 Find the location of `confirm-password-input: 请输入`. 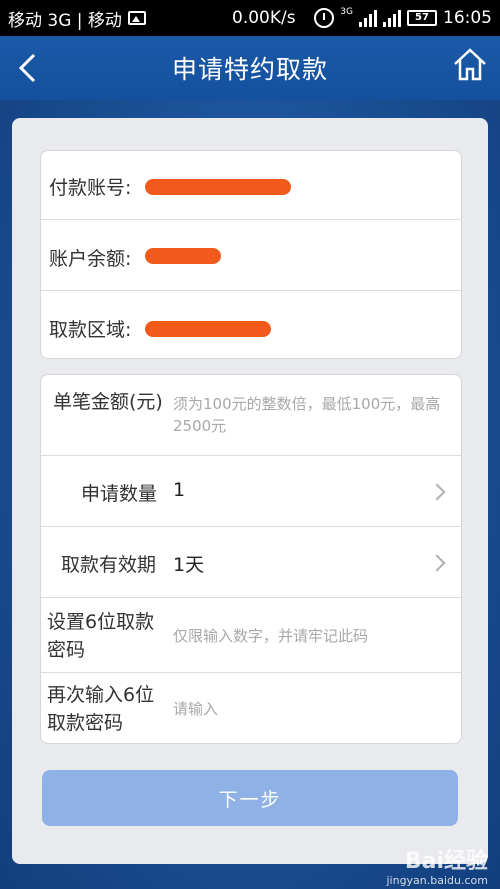

confirm-password-input: 请输入 is located at coordinates (314, 709).